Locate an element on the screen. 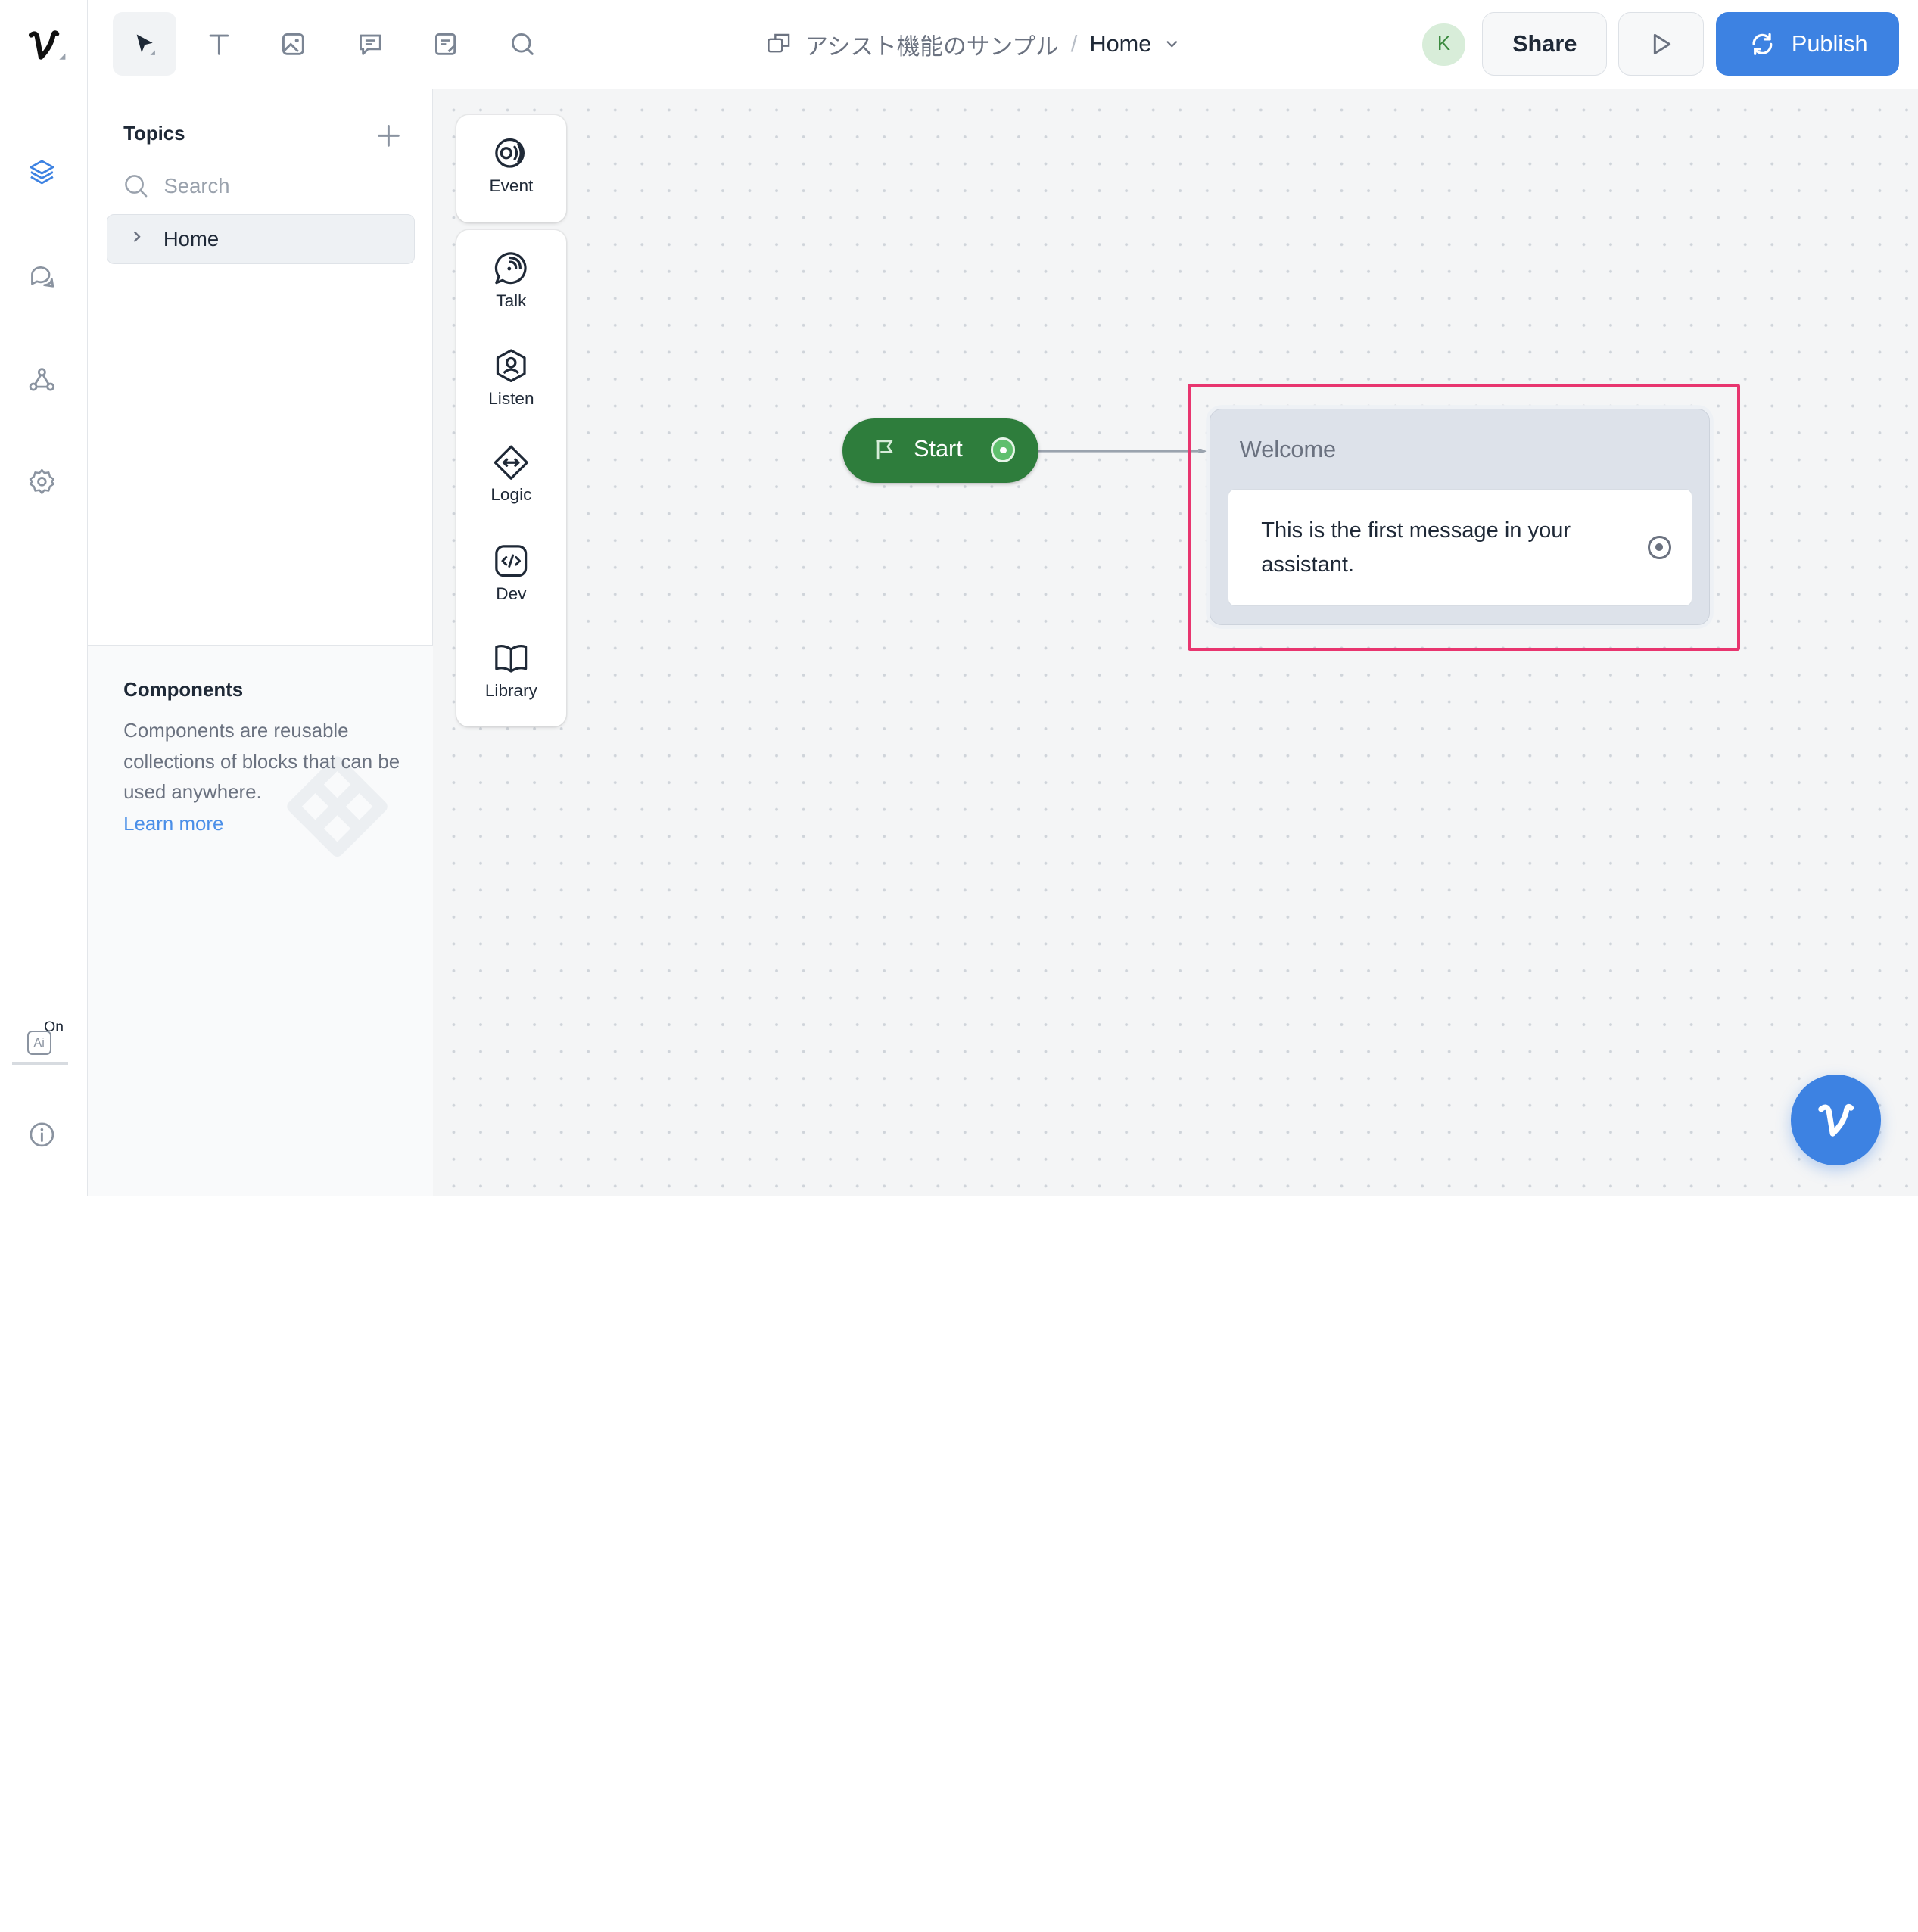 The width and height of the screenshot is (1918, 1932). logic-icon is located at coordinates (511, 462).